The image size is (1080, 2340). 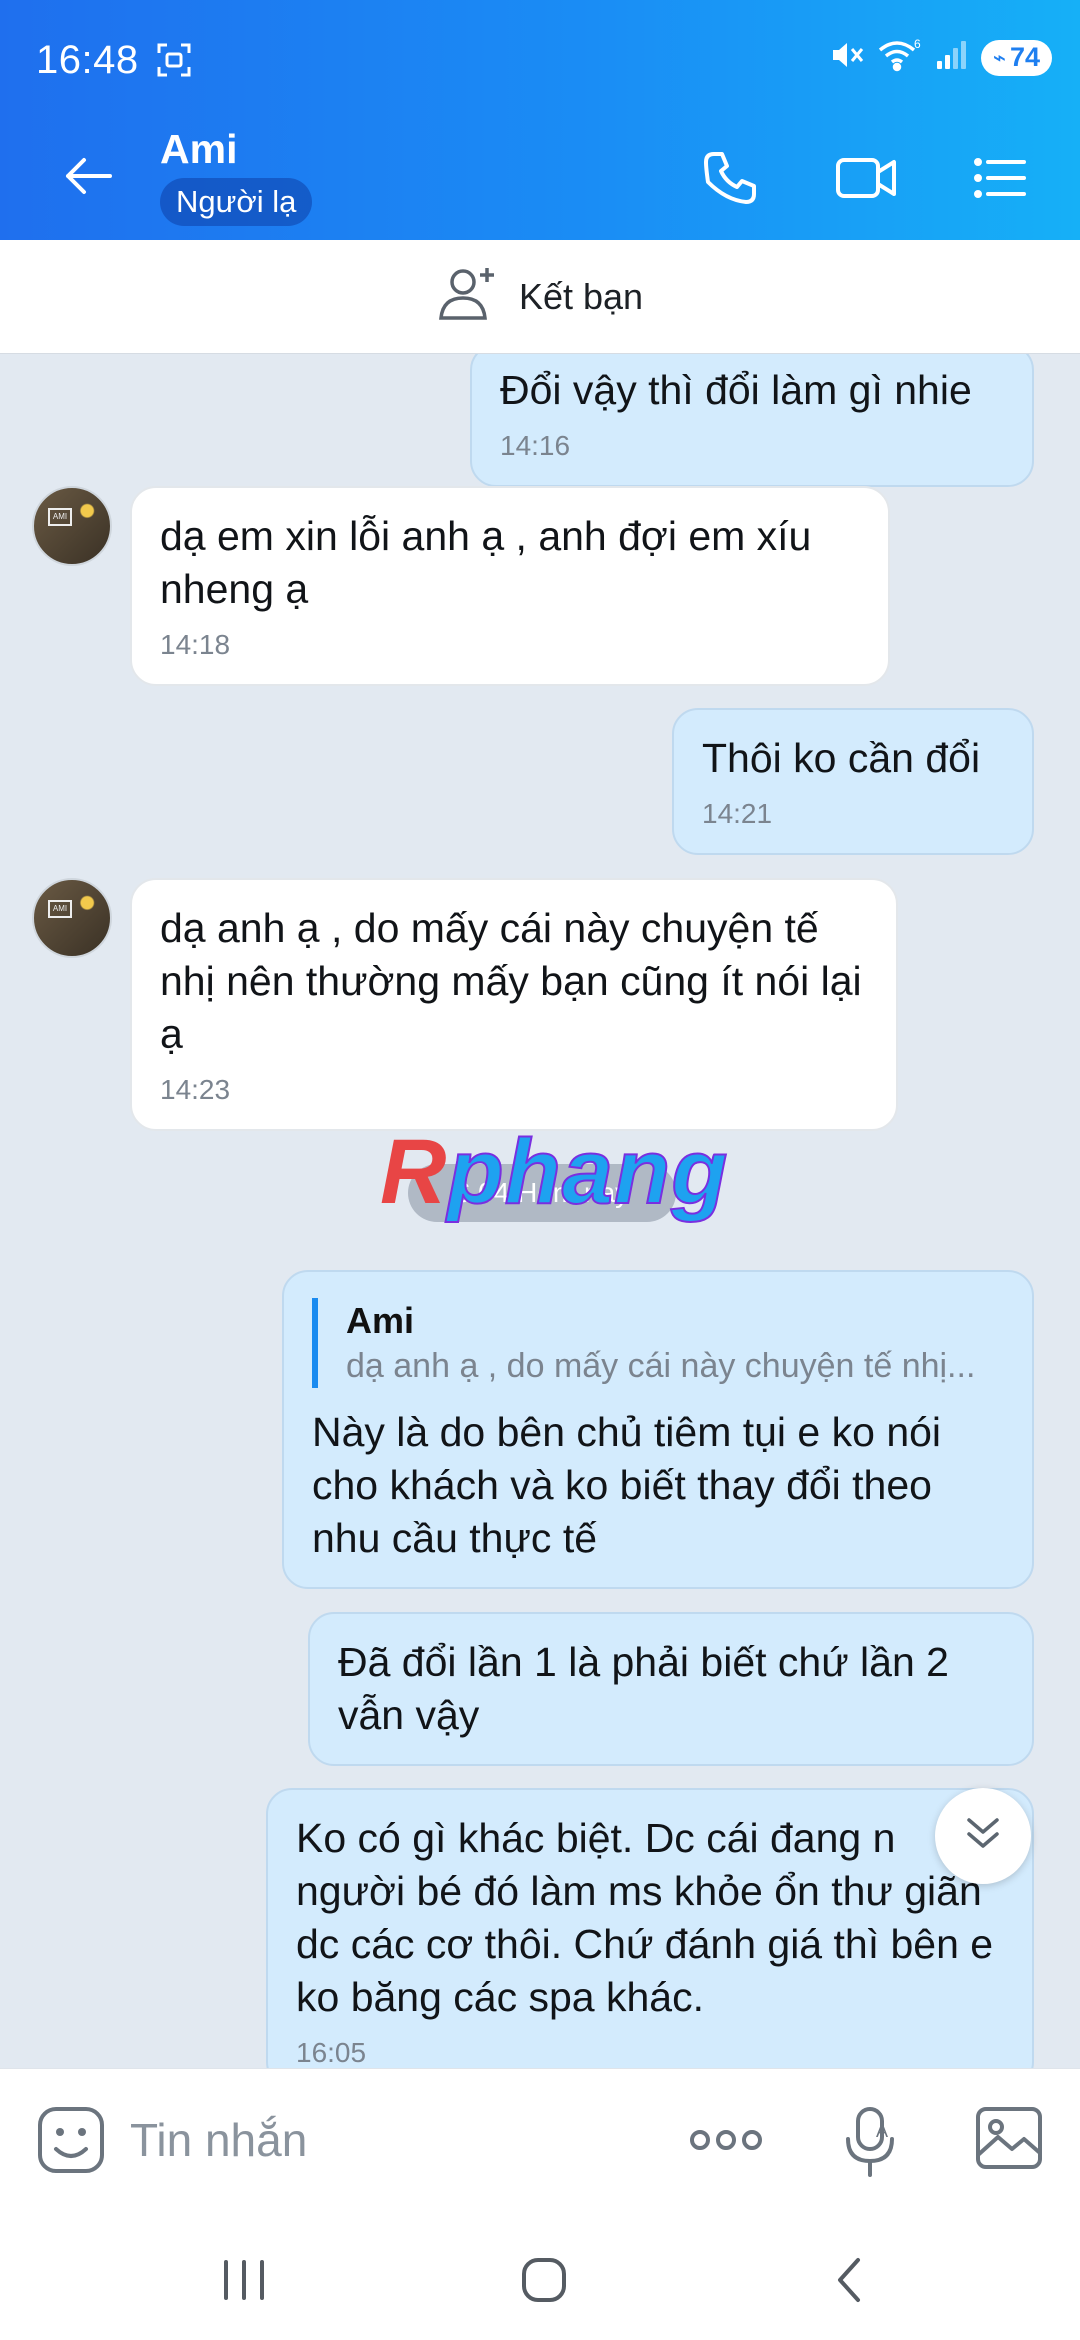 What do you see at coordinates (544, 2282) in the screenshot?
I see `home-icon` at bounding box center [544, 2282].